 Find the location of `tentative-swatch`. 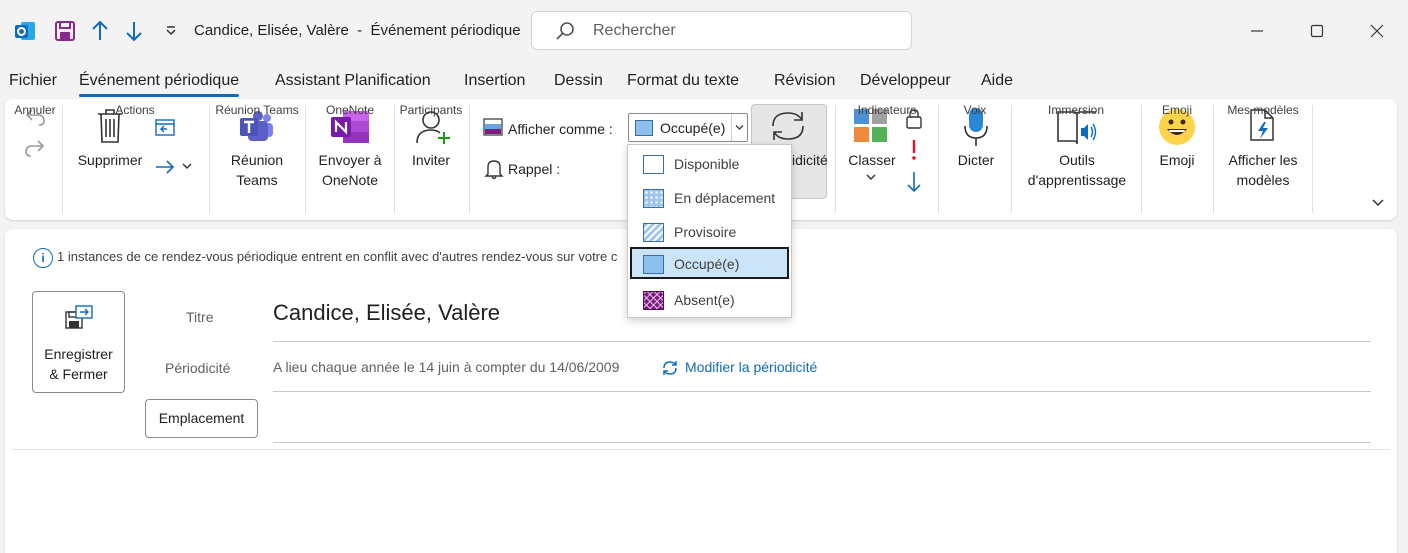

tentative-swatch is located at coordinates (653, 232).